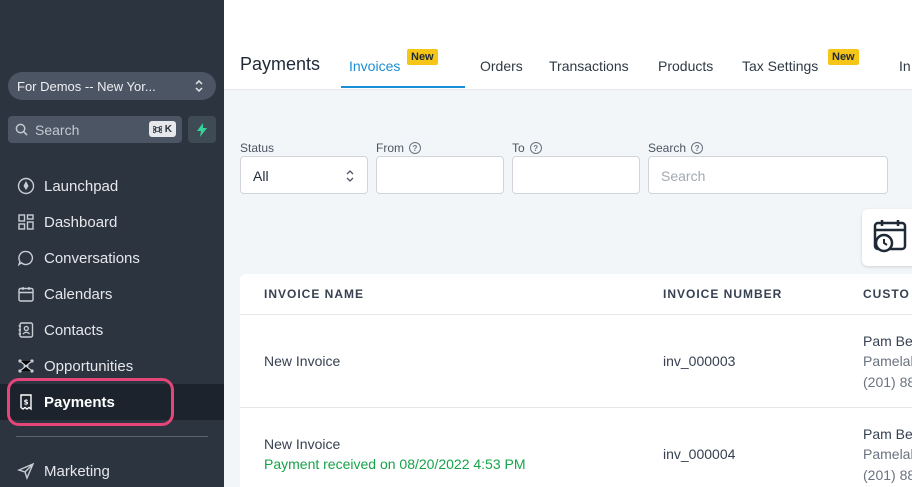 The width and height of the screenshot is (912, 487). What do you see at coordinates (26, 330) in the screenshot?
I see `contacts-icon` at bounding box center [26, 330].